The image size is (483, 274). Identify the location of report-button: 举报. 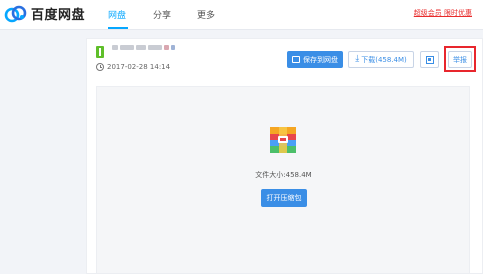
(460, 59).